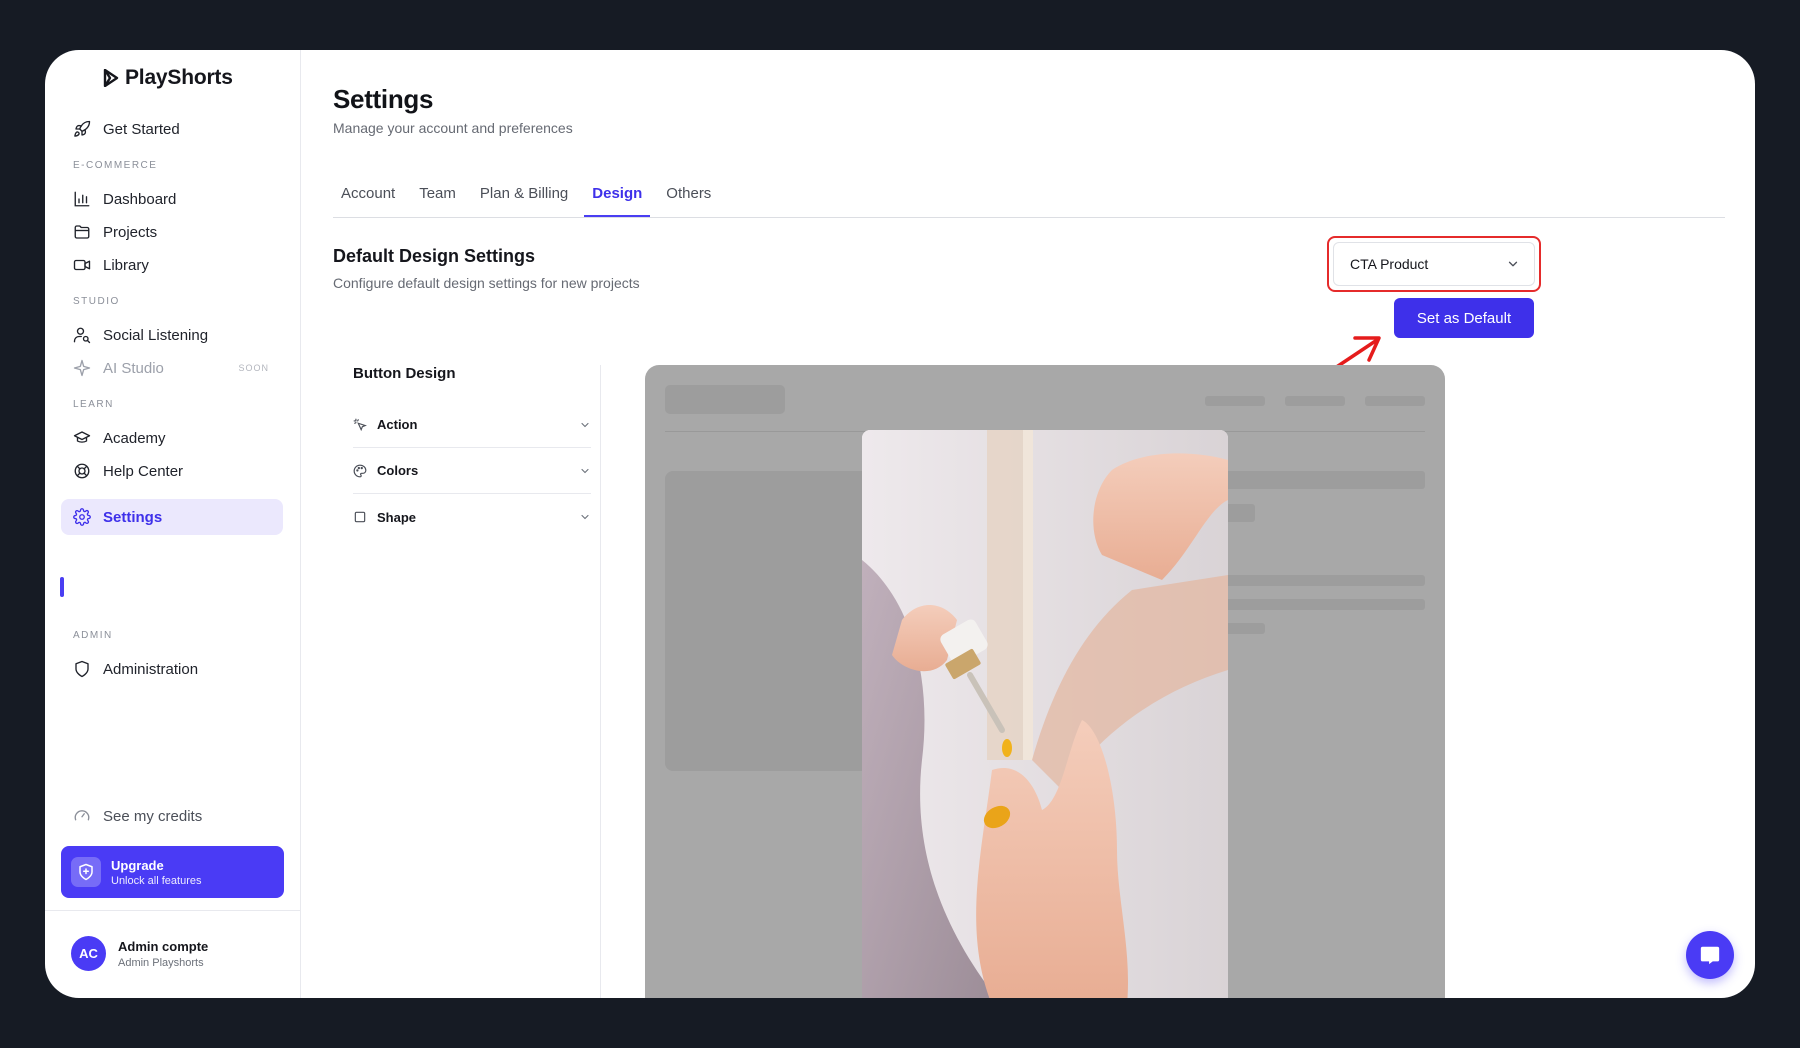 The height and width of the screenshot is (1048, 1800). Describe the element at coordinates (1029, 217) in the screenshot. I see `tabs-divider` at that location.